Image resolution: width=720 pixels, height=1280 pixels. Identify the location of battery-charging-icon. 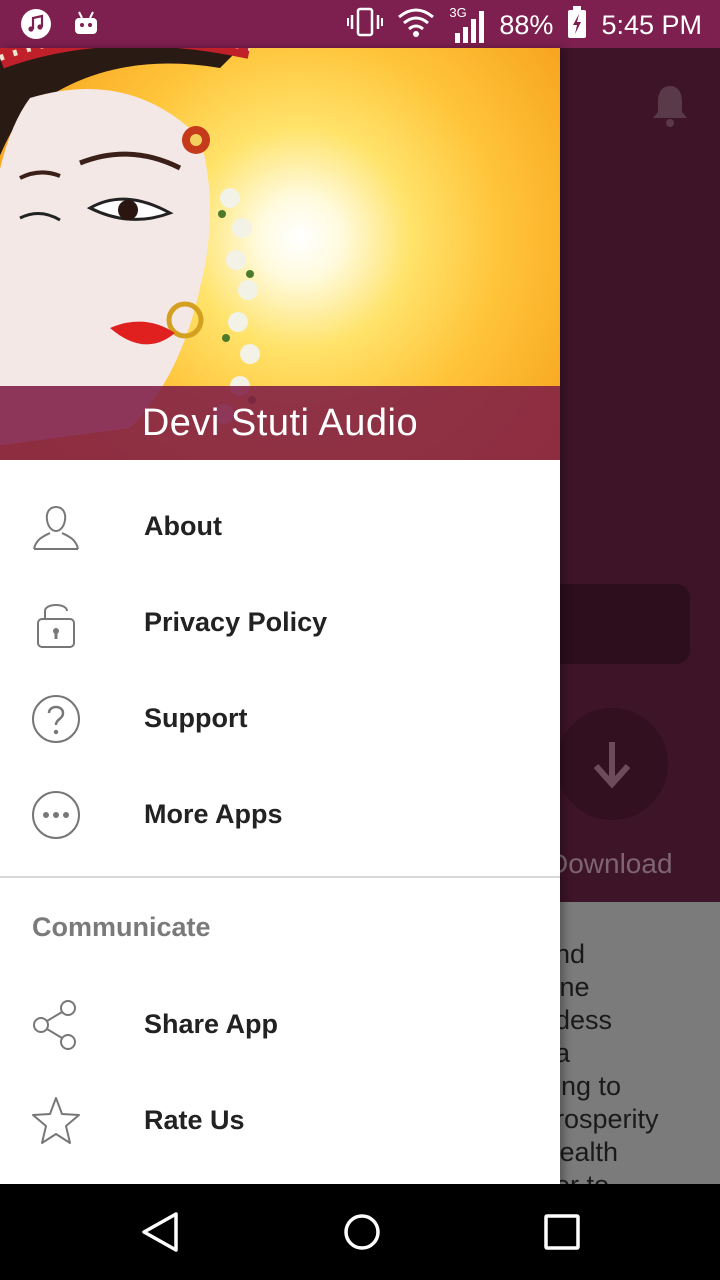
(577, 25).